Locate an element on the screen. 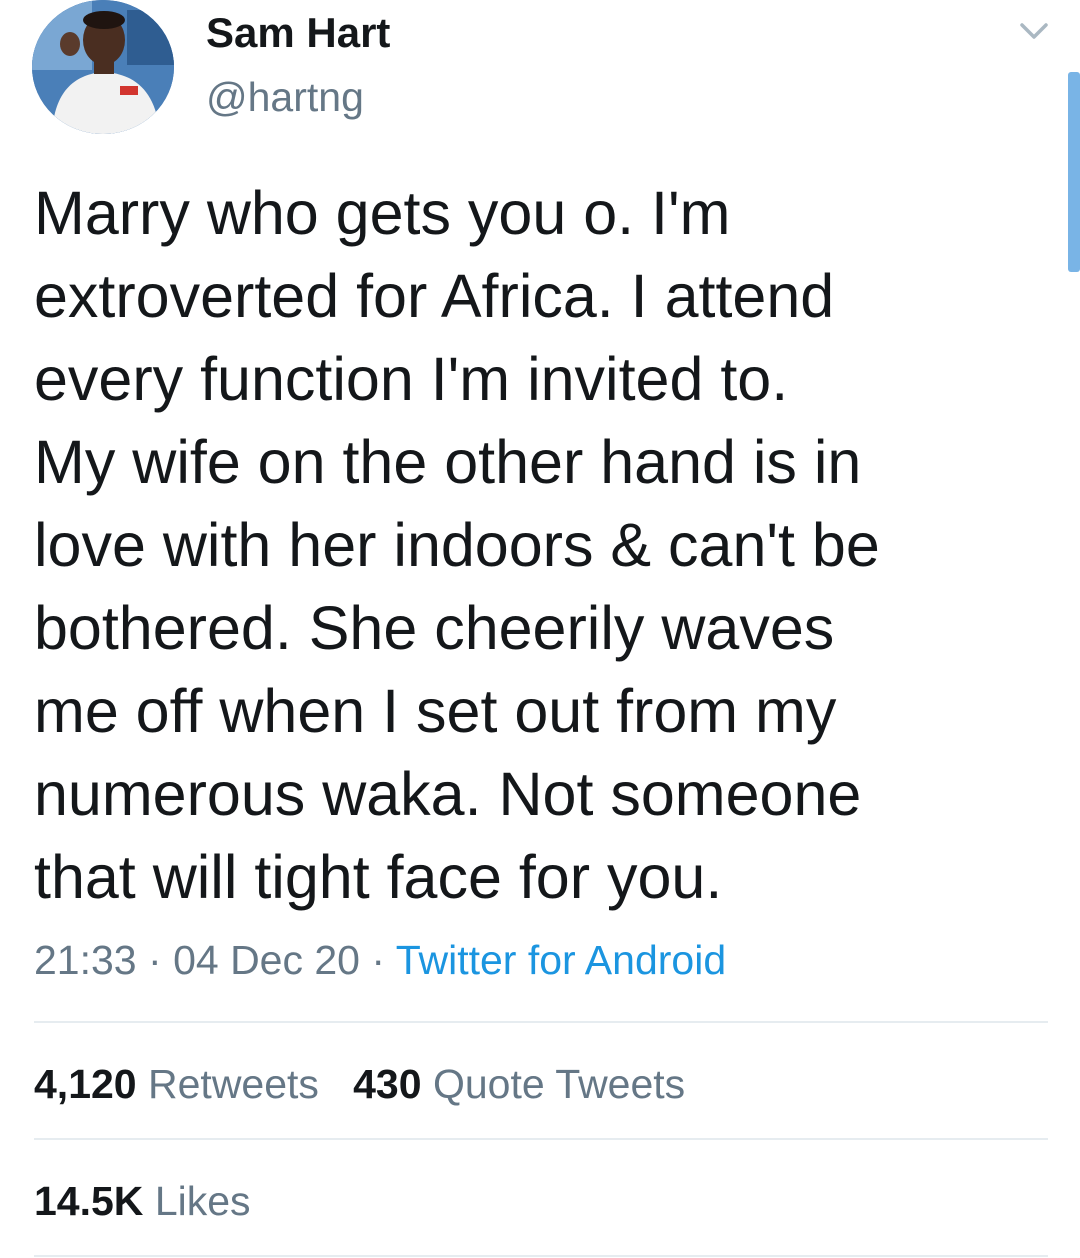 The width and height of the screenshot is (1080, 1258). quote-tweets-count: 430 is located at coordinates (387, 1084).